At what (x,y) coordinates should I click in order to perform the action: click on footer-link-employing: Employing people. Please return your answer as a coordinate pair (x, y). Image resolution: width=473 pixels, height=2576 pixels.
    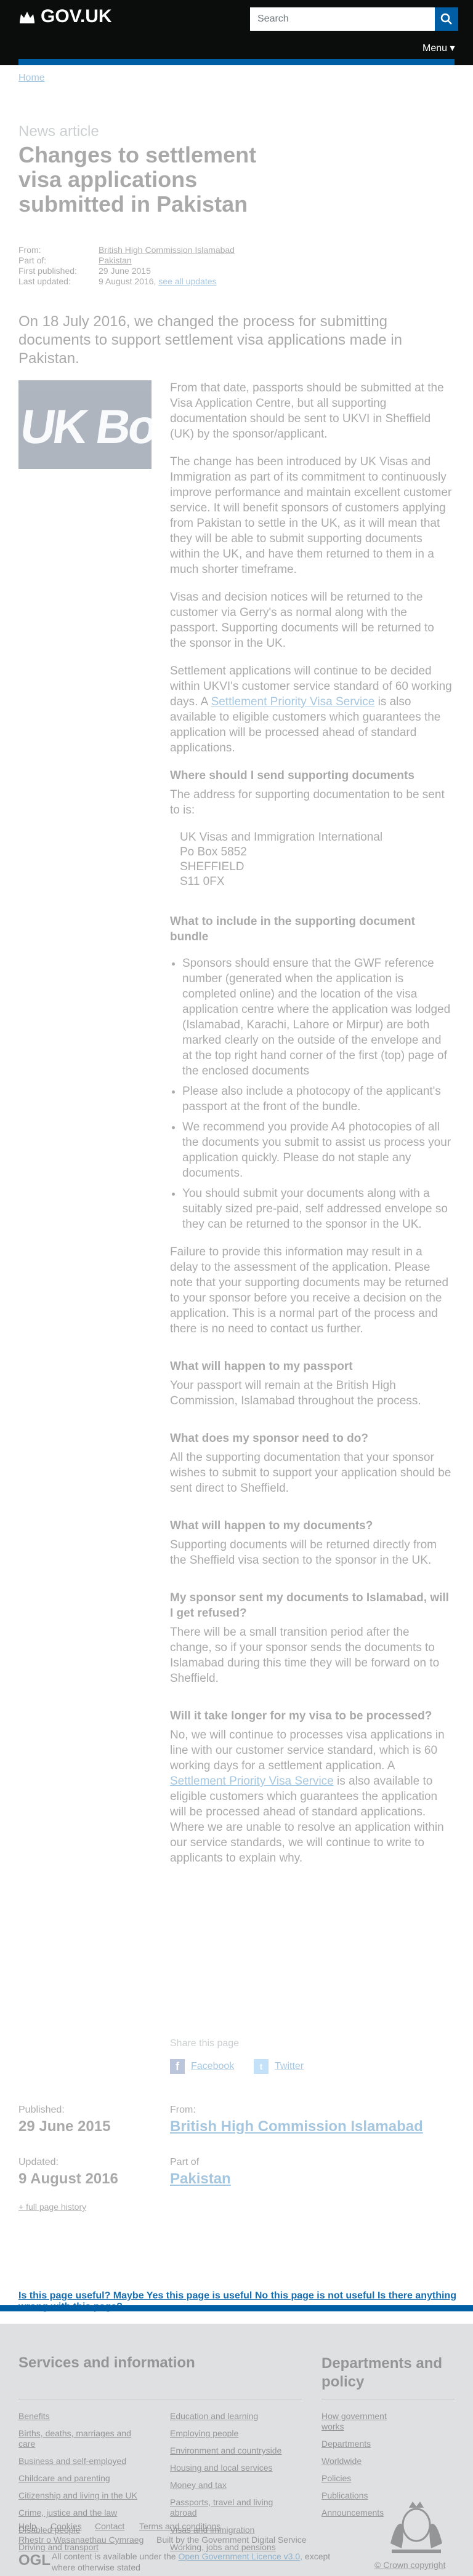
    Looking at the image, I should click on (234, 2433).